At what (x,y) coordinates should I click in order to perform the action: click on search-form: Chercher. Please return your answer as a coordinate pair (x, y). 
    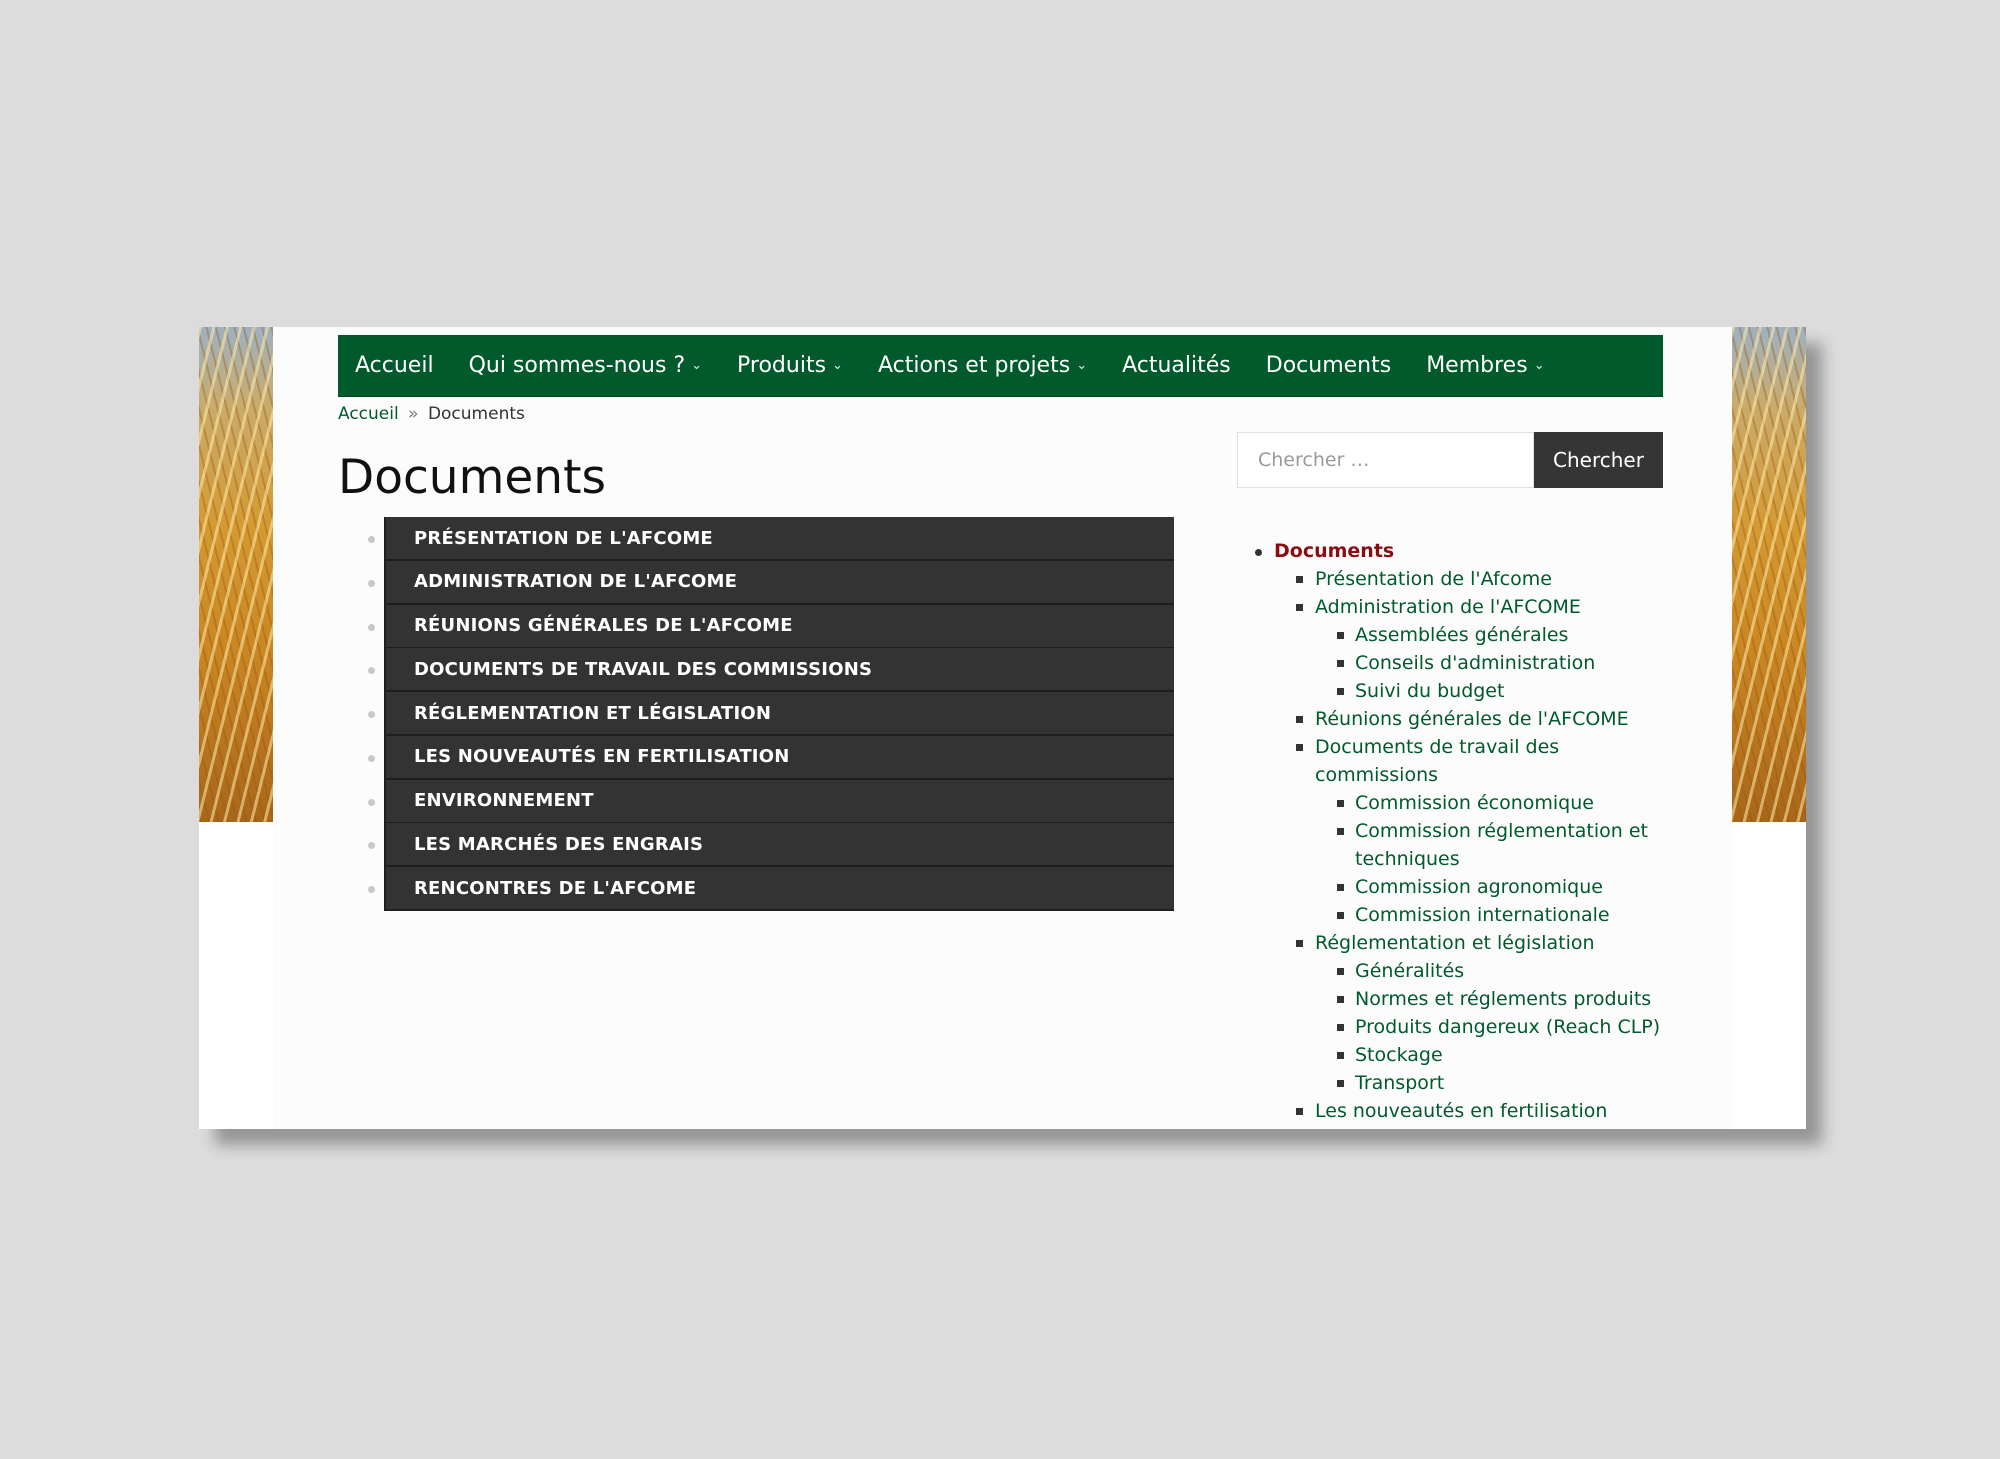
    Looking at the image, I should click on (1450, 460).